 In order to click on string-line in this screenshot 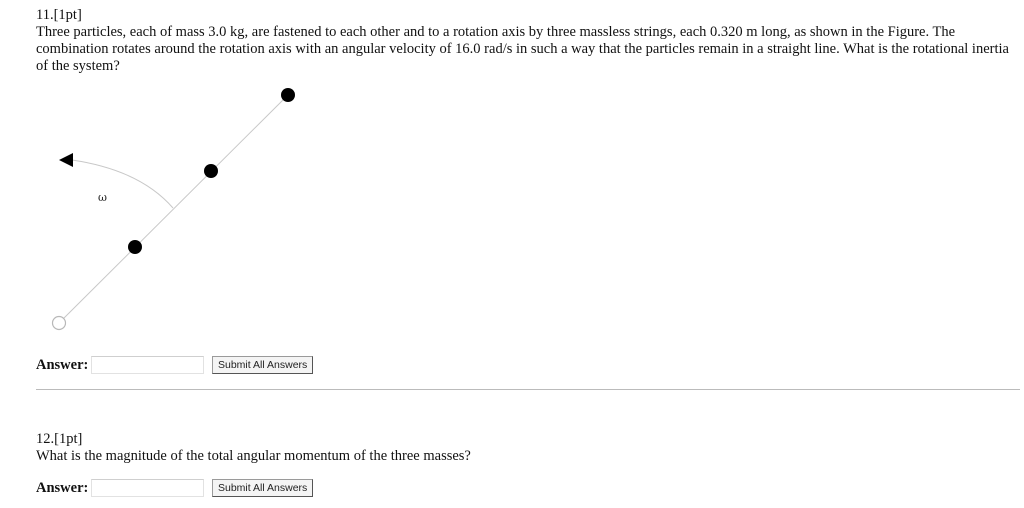, I will do `click(173, 209)`.